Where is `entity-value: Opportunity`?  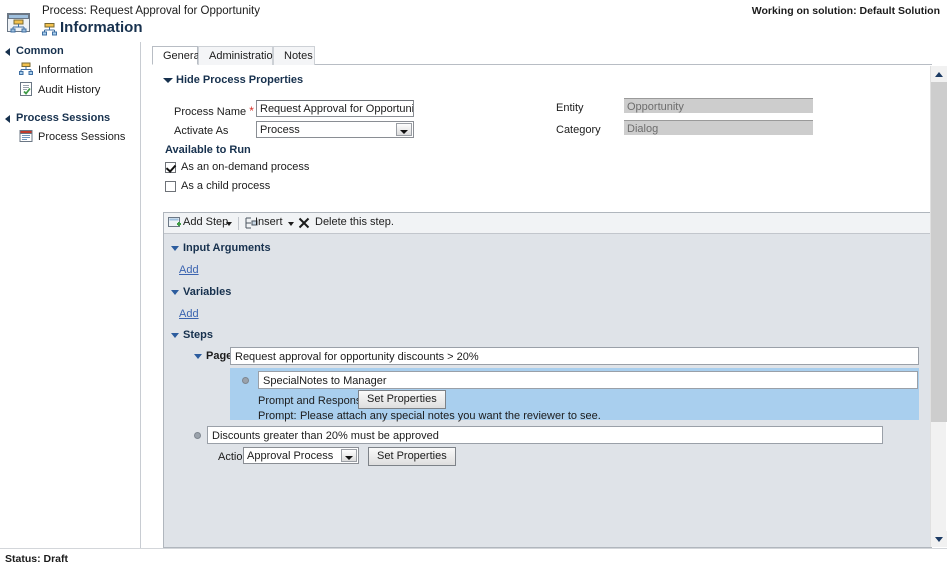 entity-value: Opportunity is located at coordinates (718, 105).